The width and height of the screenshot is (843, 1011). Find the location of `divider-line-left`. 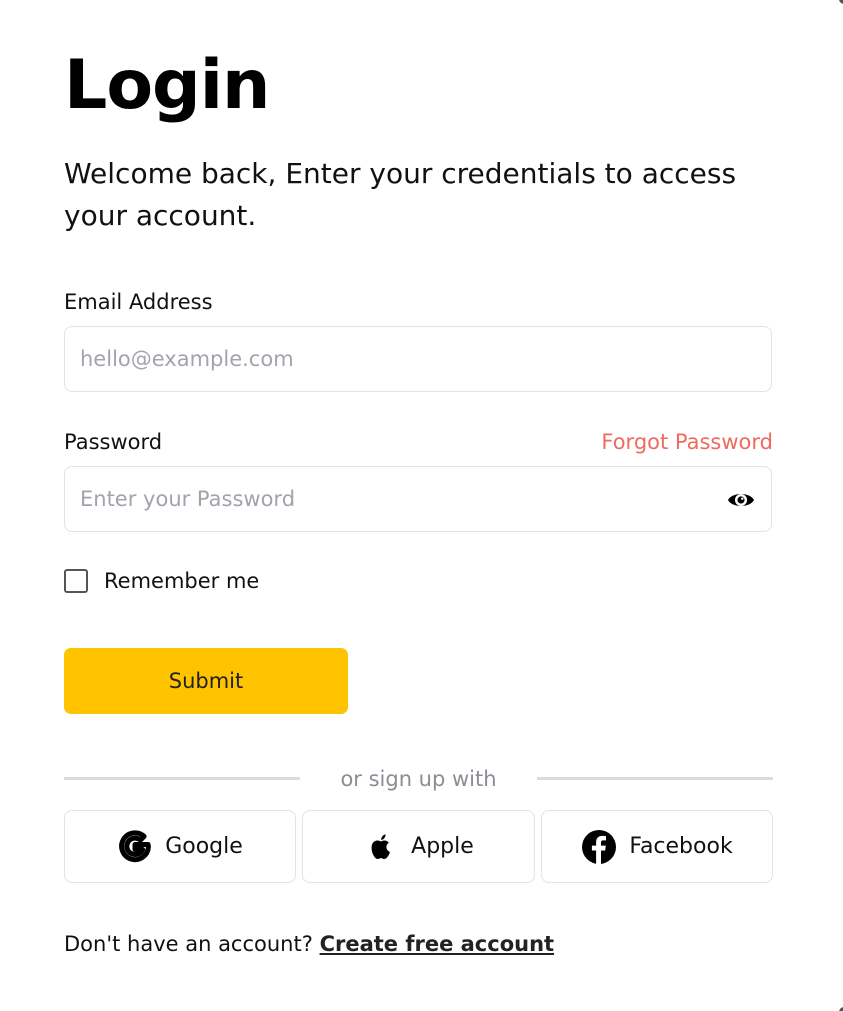

divider-line-left is located at coordinates (182, 778).